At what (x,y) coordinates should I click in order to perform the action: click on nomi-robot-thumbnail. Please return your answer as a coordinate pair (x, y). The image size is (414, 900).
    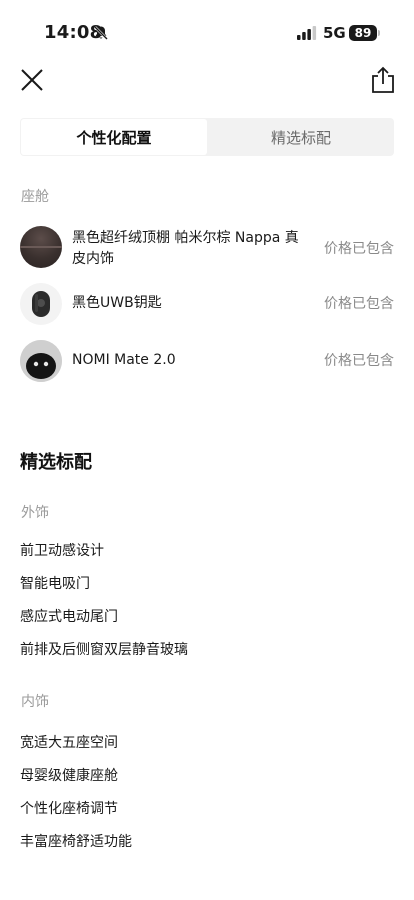
    Looking at the image, I should click on (41, 361).